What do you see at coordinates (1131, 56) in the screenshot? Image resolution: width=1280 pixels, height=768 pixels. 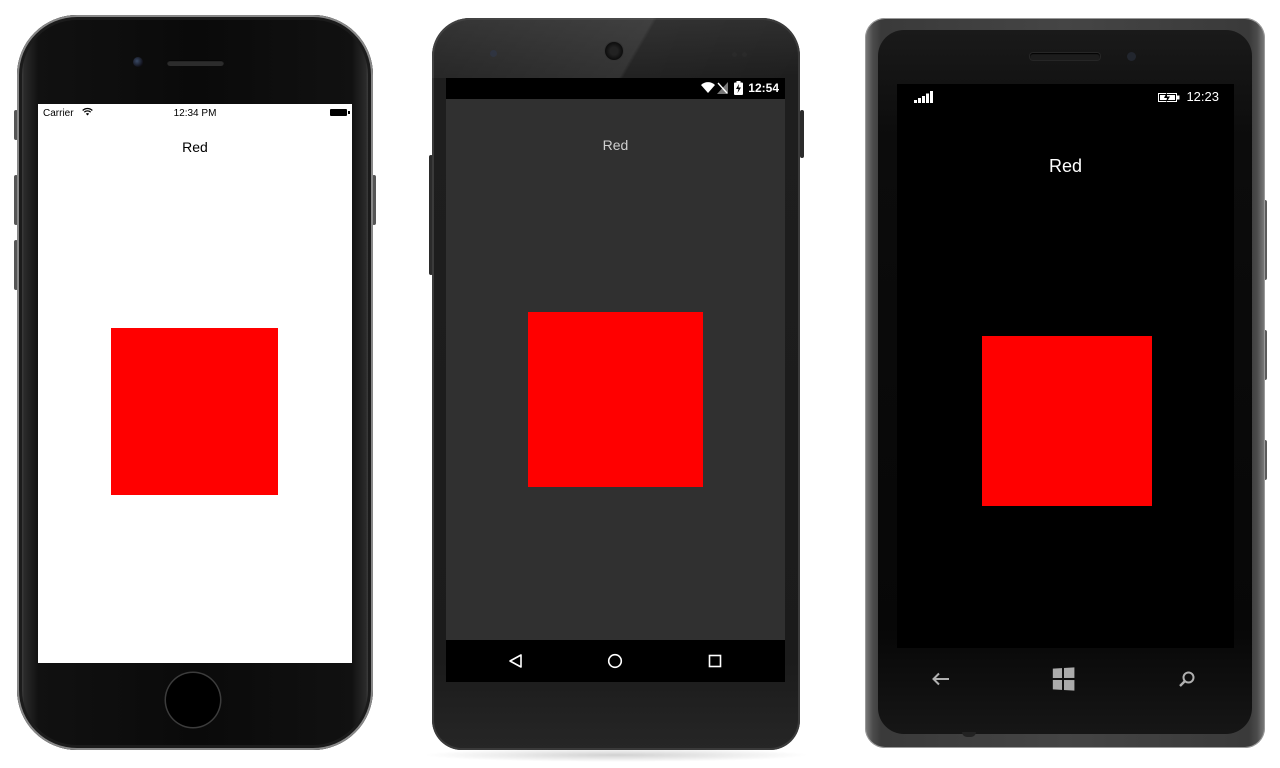 I see `wp-front-camera` at bounding box center [1131, 56].